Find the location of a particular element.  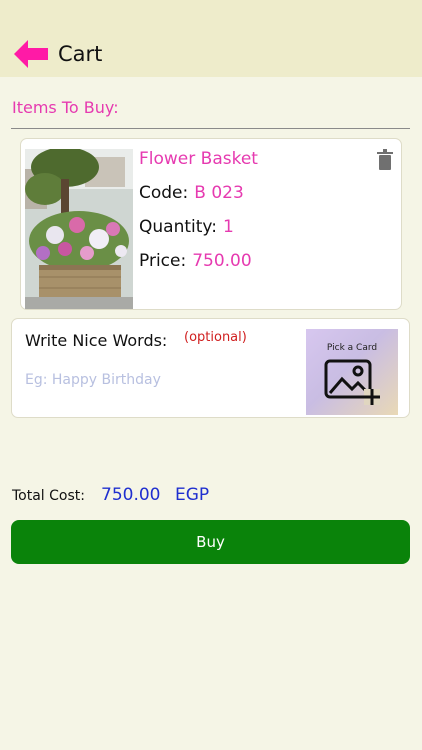

add-image-icon is located at coordinates (352, 382).